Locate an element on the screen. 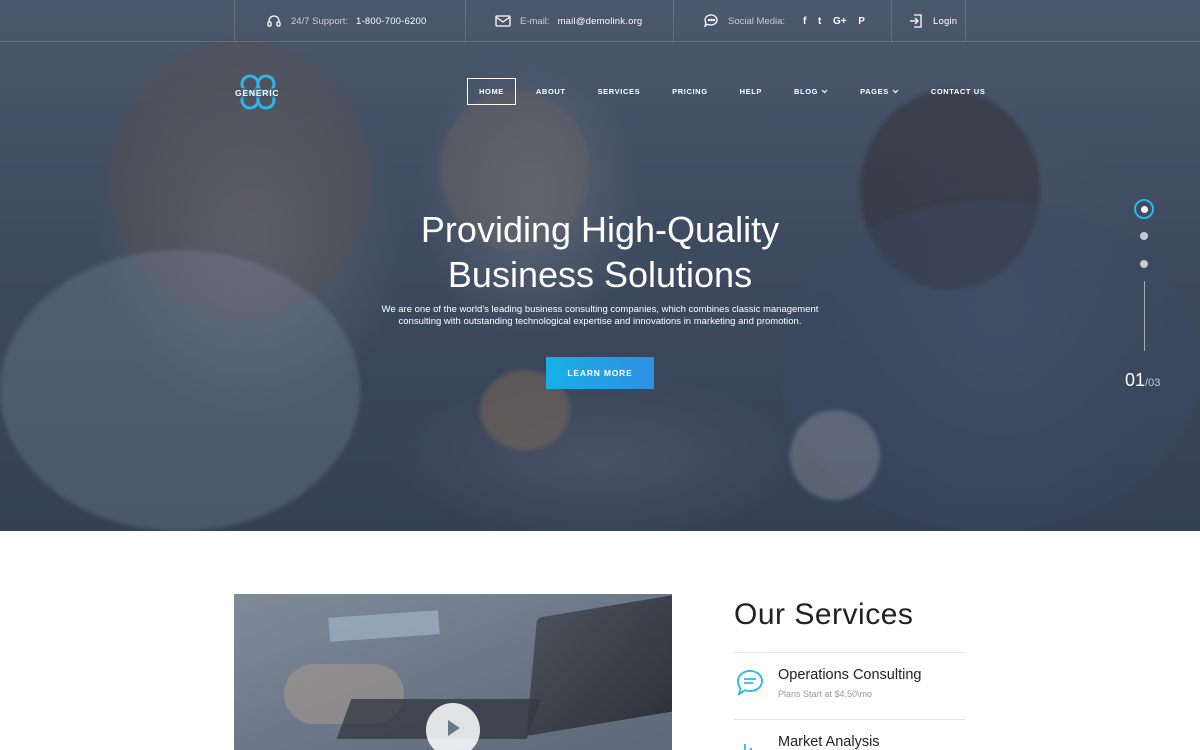  slide-current: 01 is located at coordinates (1135, 380).